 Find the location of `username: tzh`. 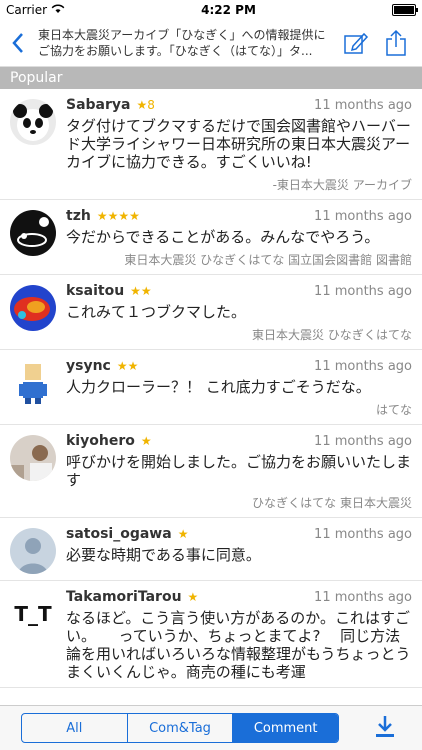

username: tzh is located at coordinates (78, 216).